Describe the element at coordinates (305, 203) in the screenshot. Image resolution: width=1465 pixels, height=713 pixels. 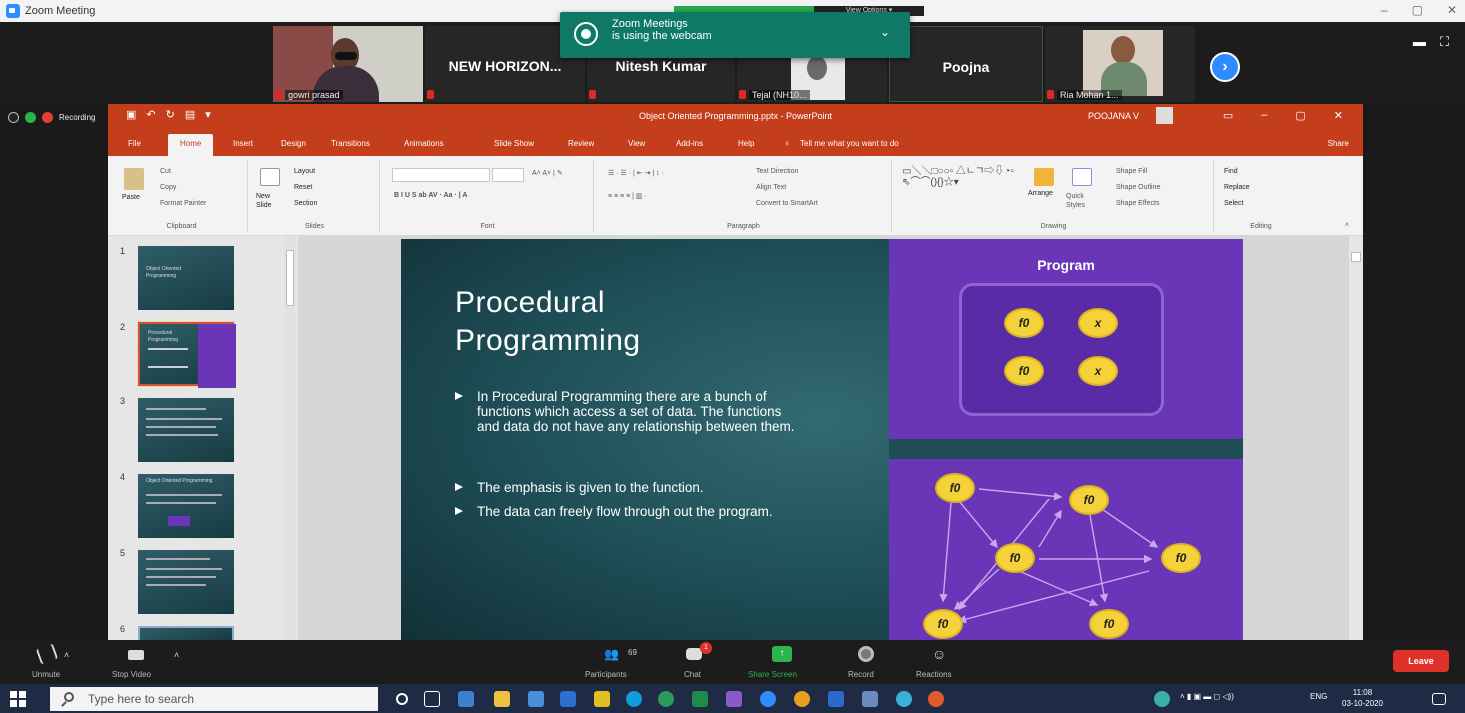
I see `section-button: Section` at that location.